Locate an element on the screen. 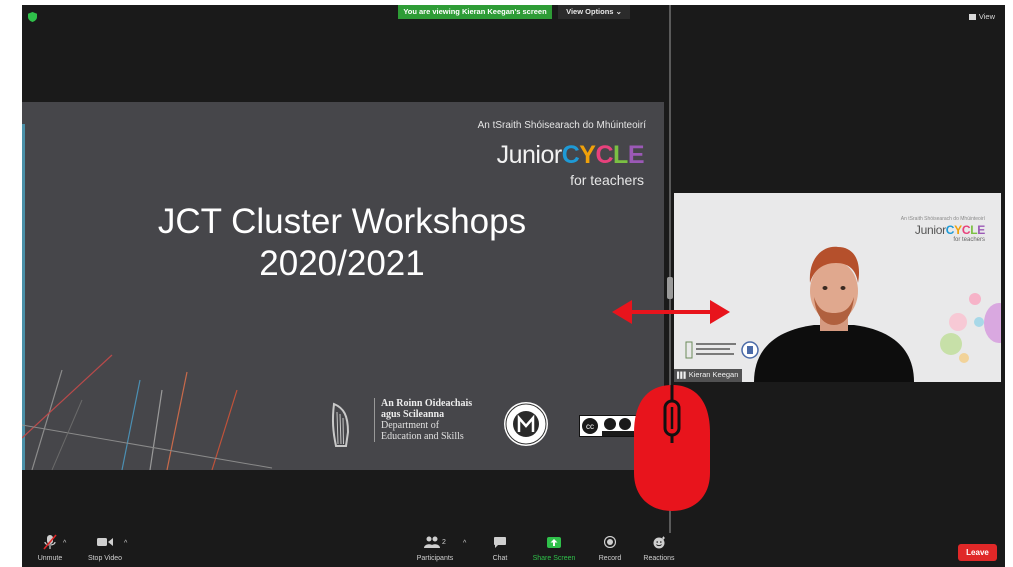 The width and height of the screenshot is (1013, 567). grid-view-icon is located at coordinates (972, 17).